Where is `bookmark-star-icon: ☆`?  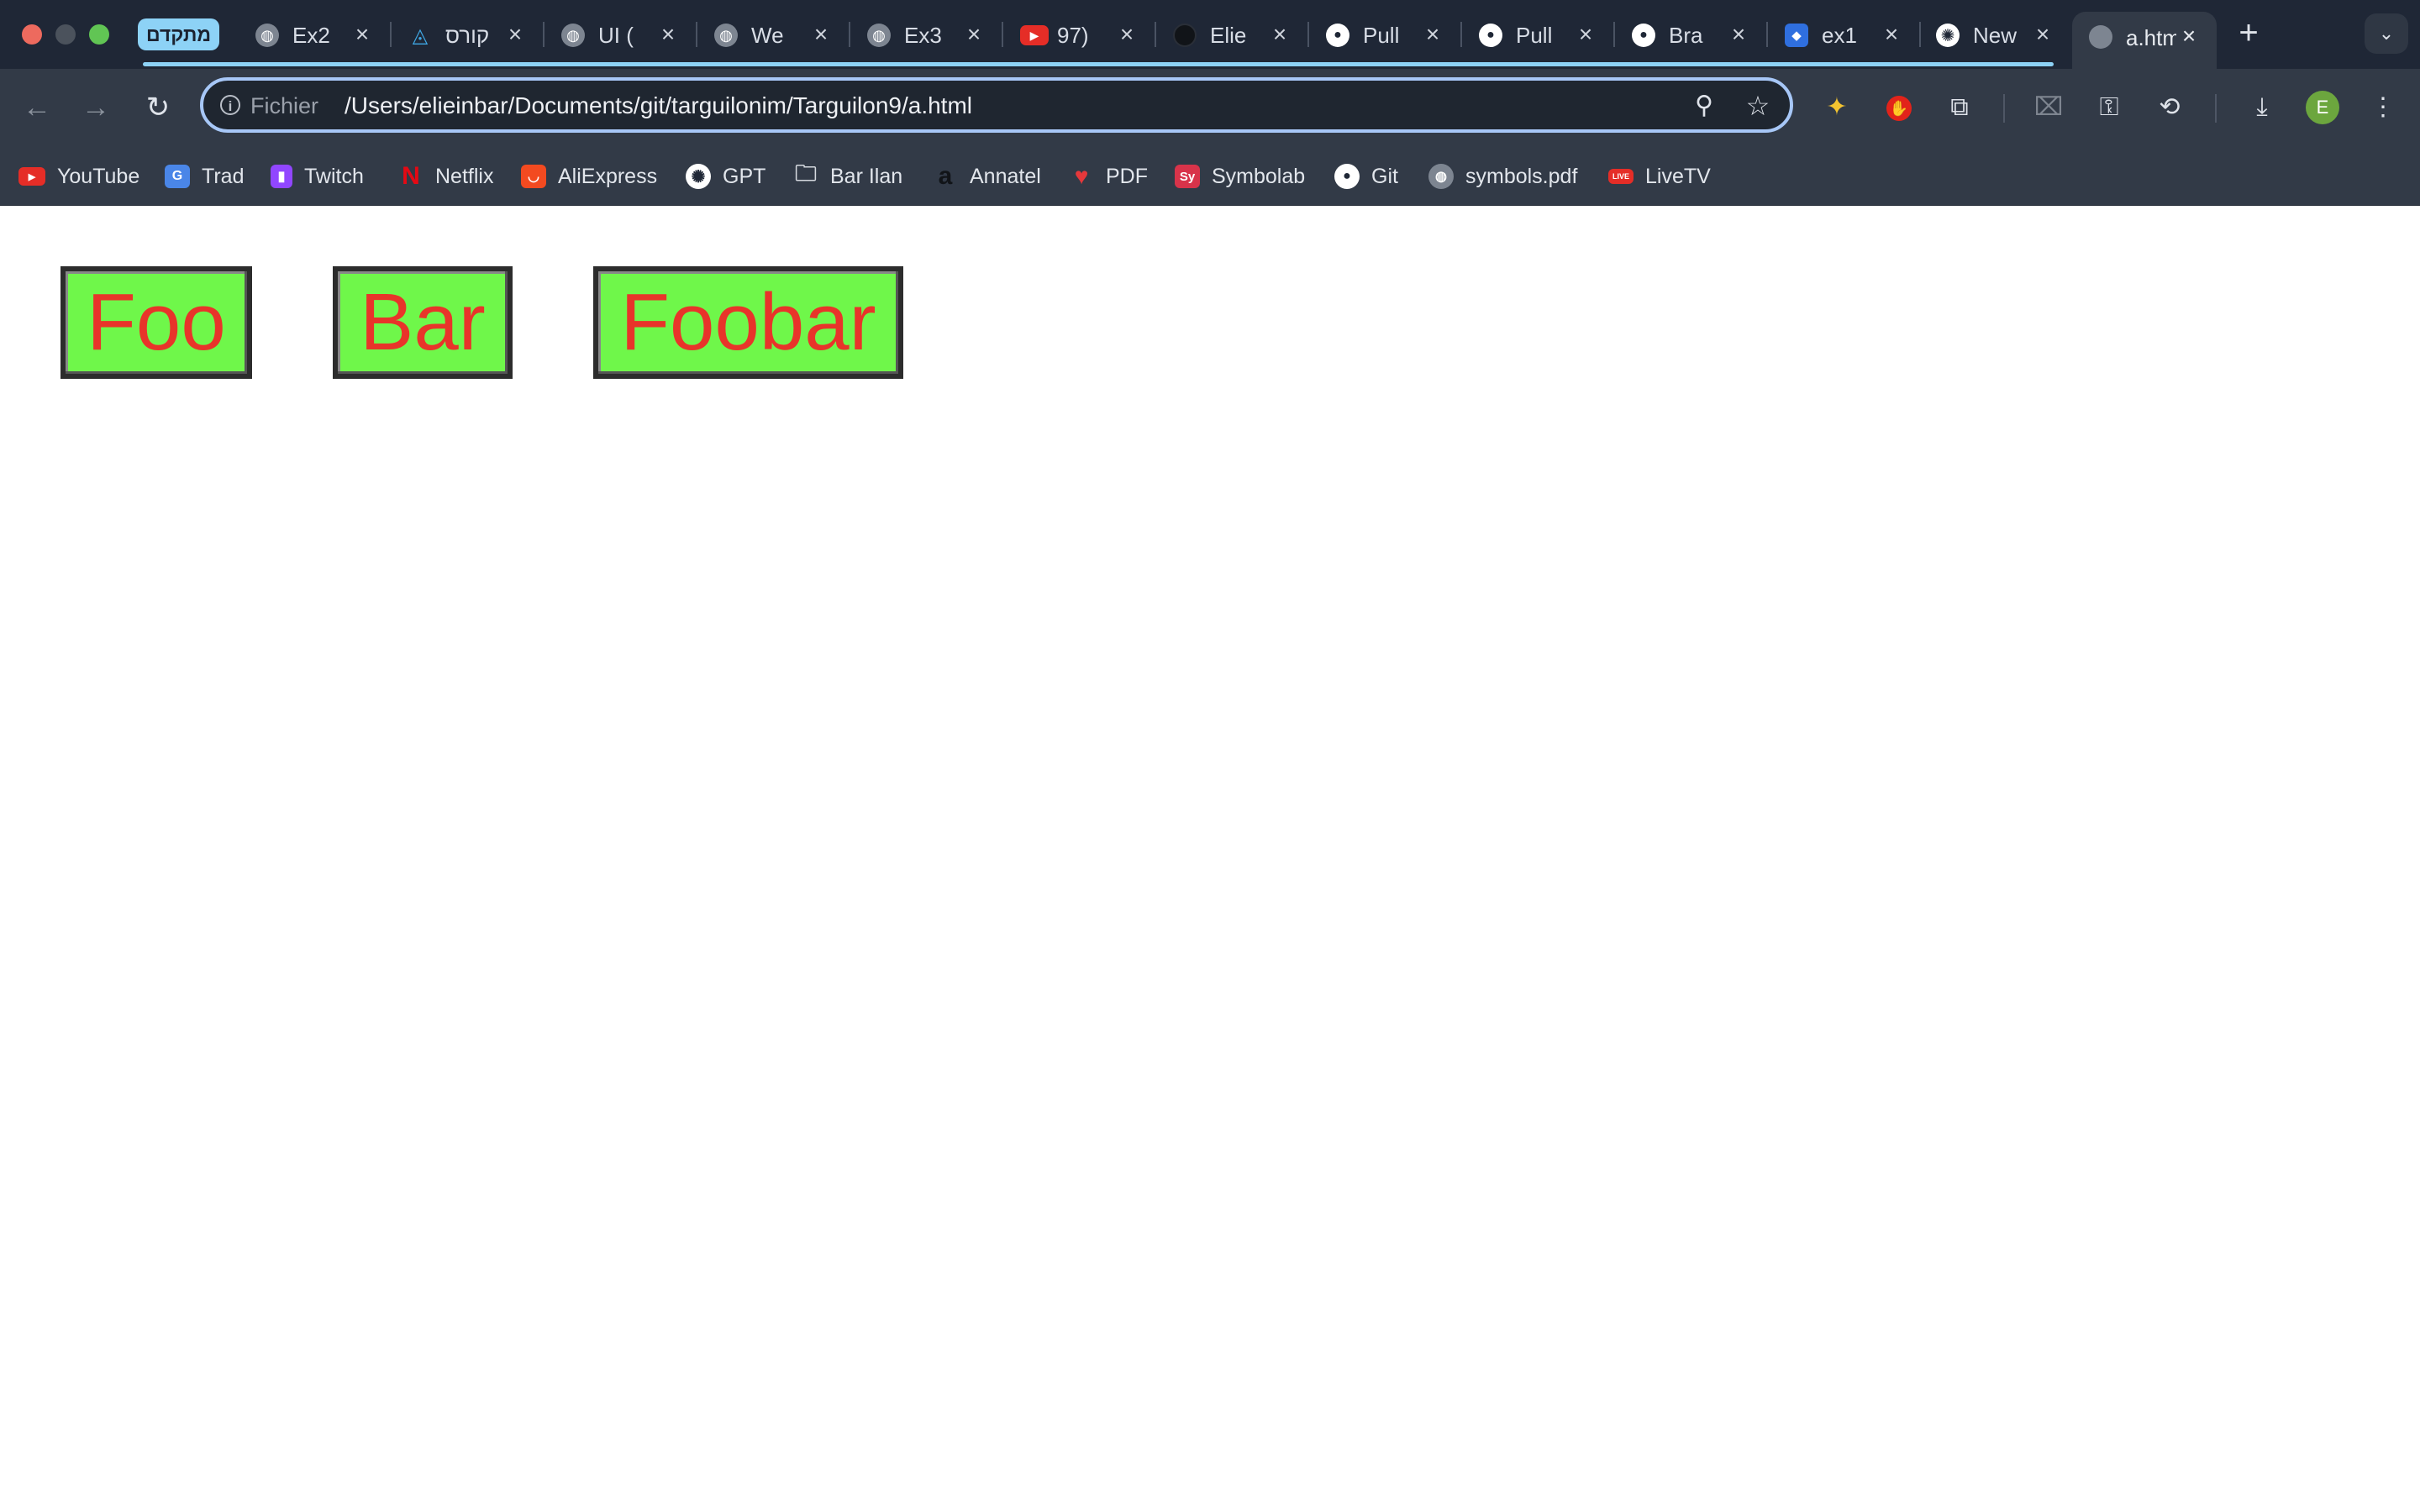
bookmark-star-icon: ☆ is located at coordinates (1758, 106).